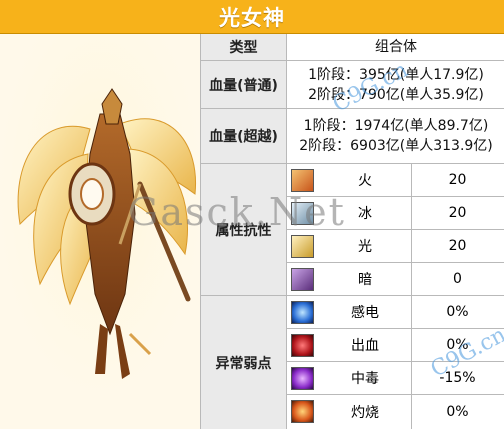 The height and width of the screenshot is (429, 504). I want to click on attr-row-light: 光 20, so click(395, 246).